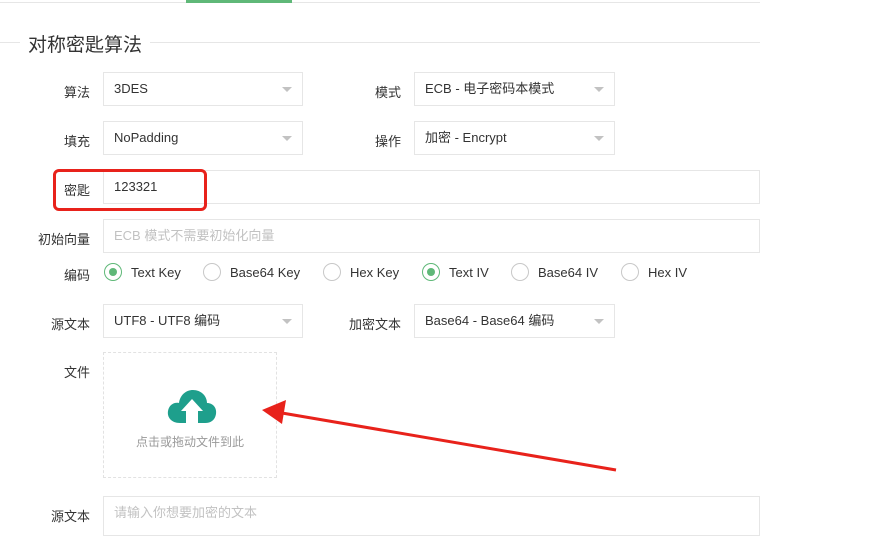  I want to click on padding-value: NoPadding, so click(146, 137).